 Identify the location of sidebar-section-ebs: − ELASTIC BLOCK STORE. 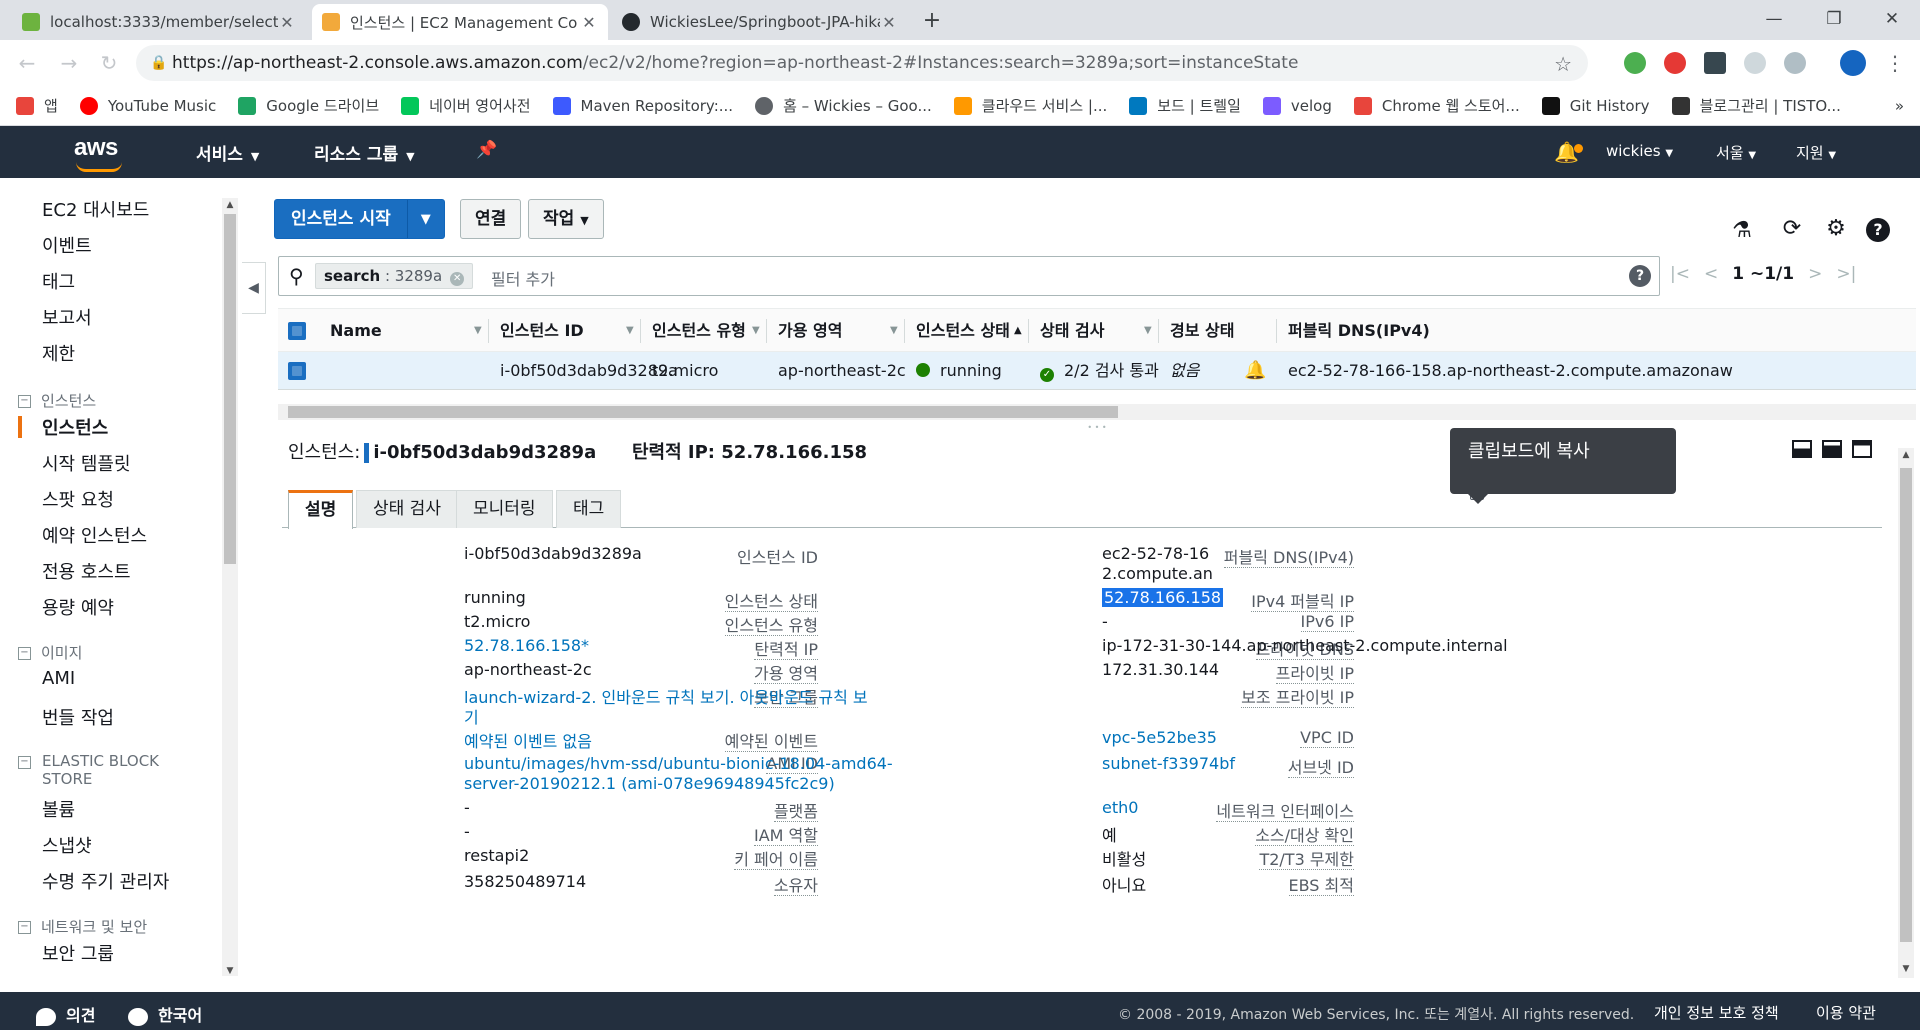
(98, 770).